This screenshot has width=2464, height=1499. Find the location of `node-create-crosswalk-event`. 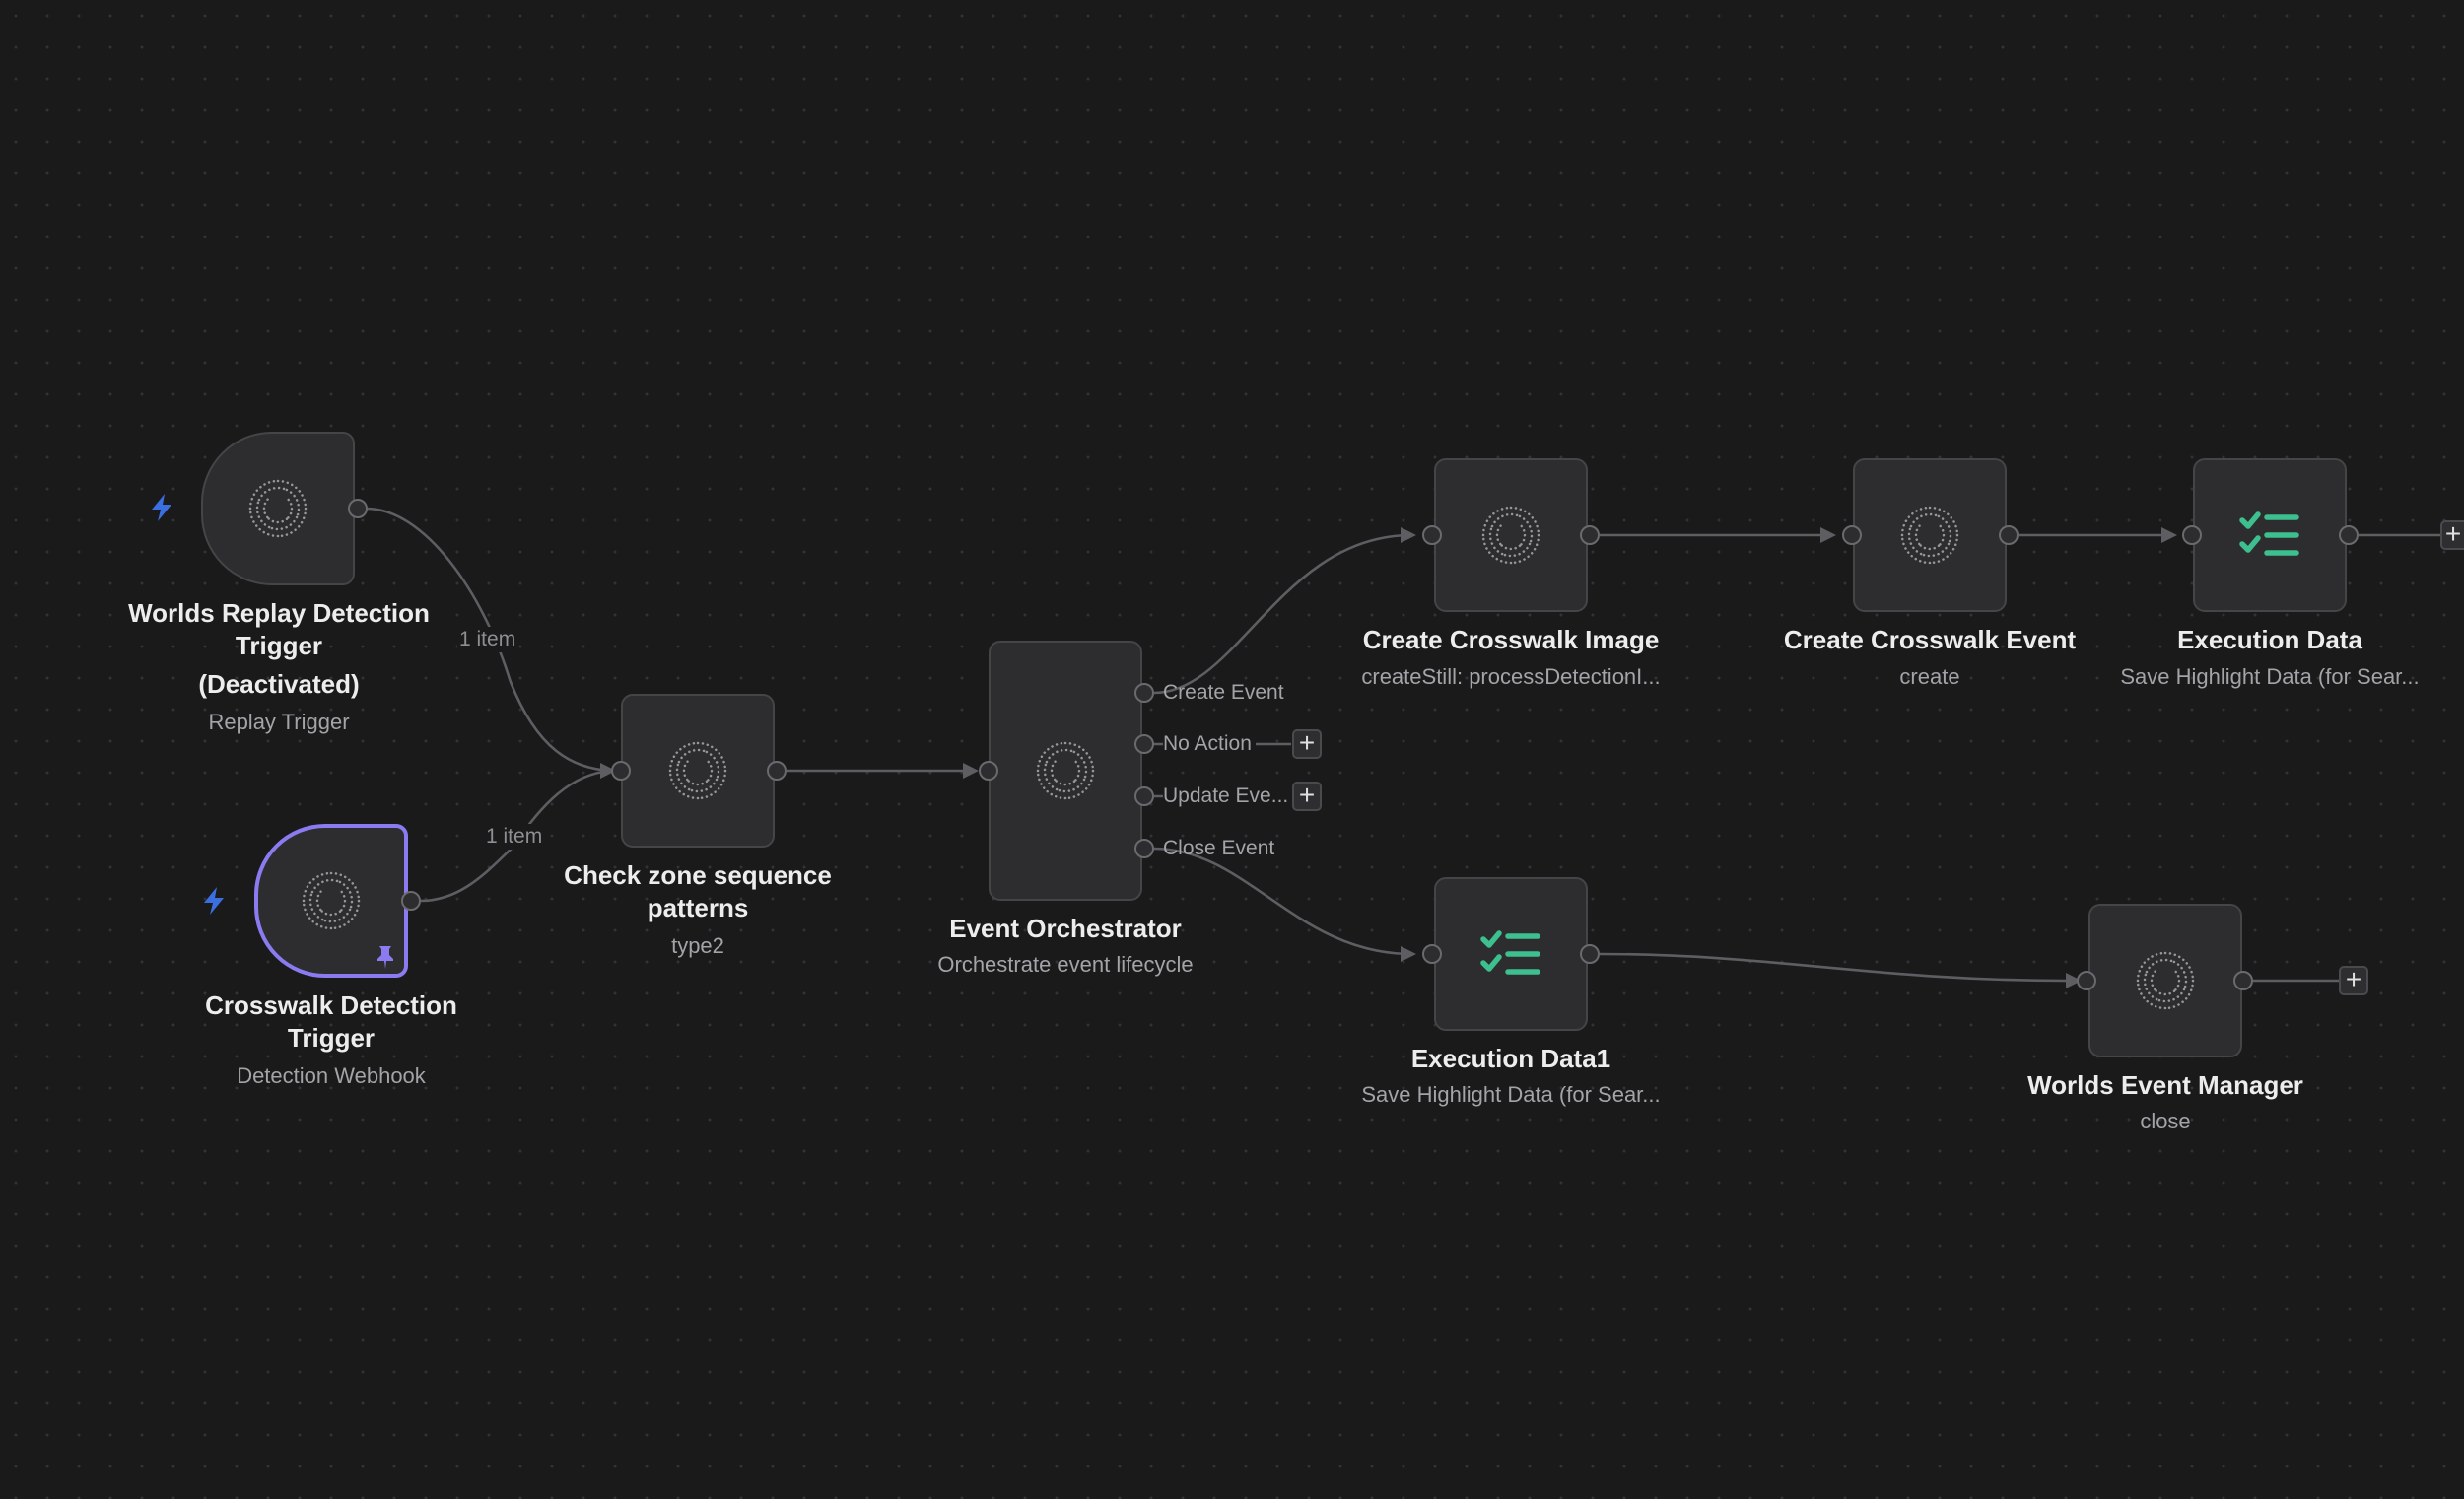

node-create-crosswalk-event is located at coordinates (1930, 535).